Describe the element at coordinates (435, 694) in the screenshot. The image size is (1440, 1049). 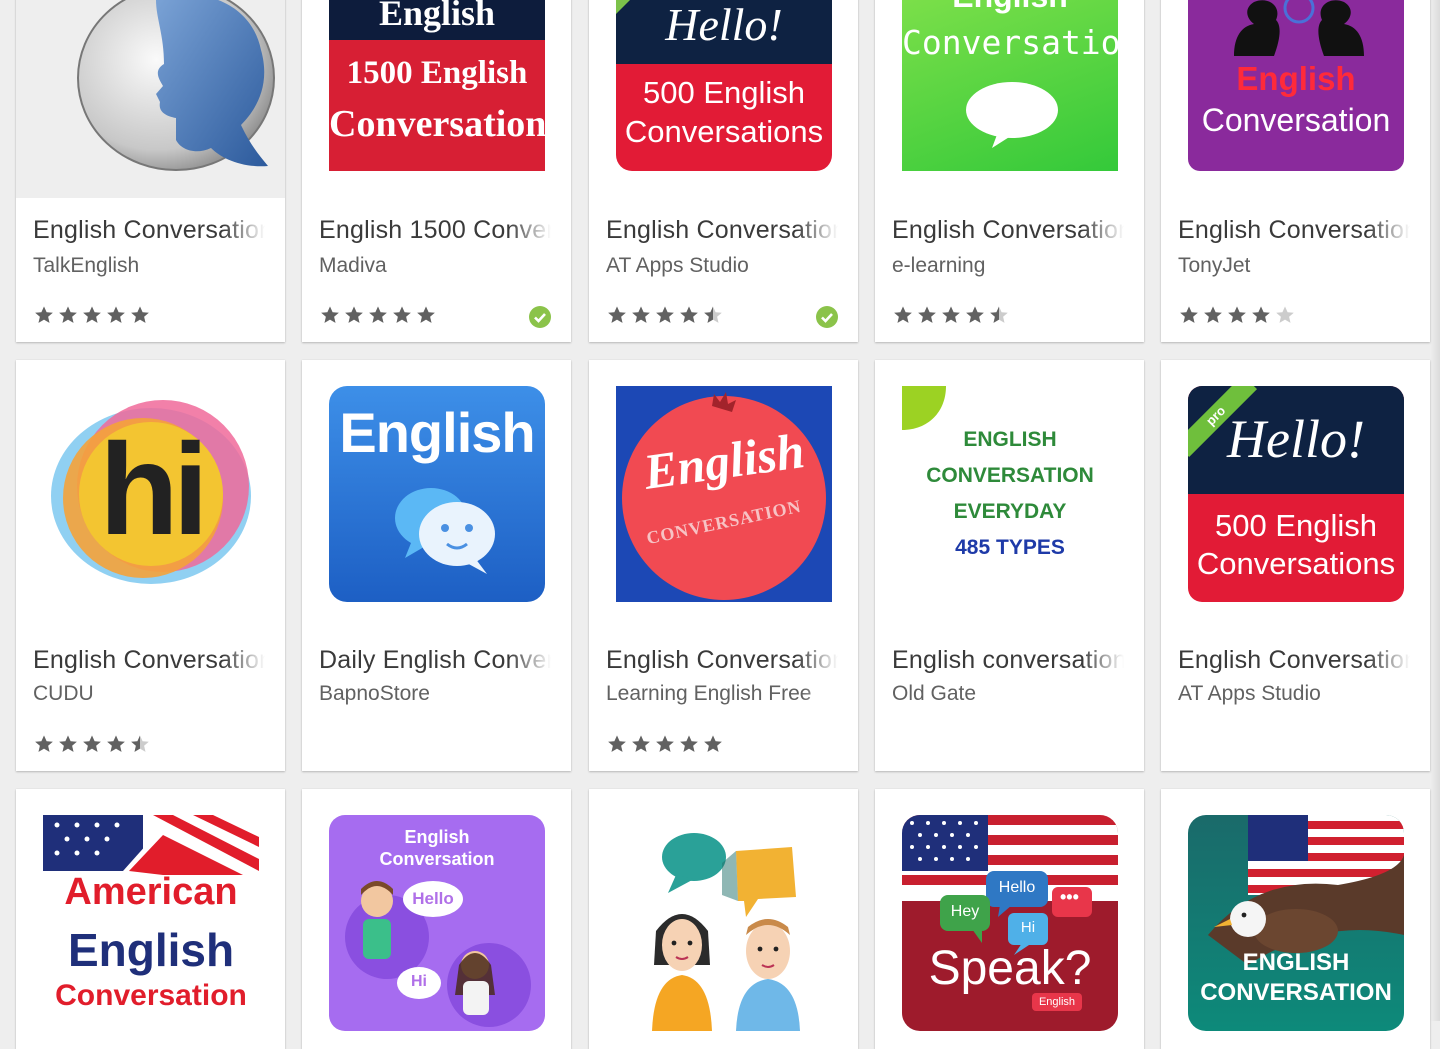
I see `app-developer: BapnoStore` at that location.